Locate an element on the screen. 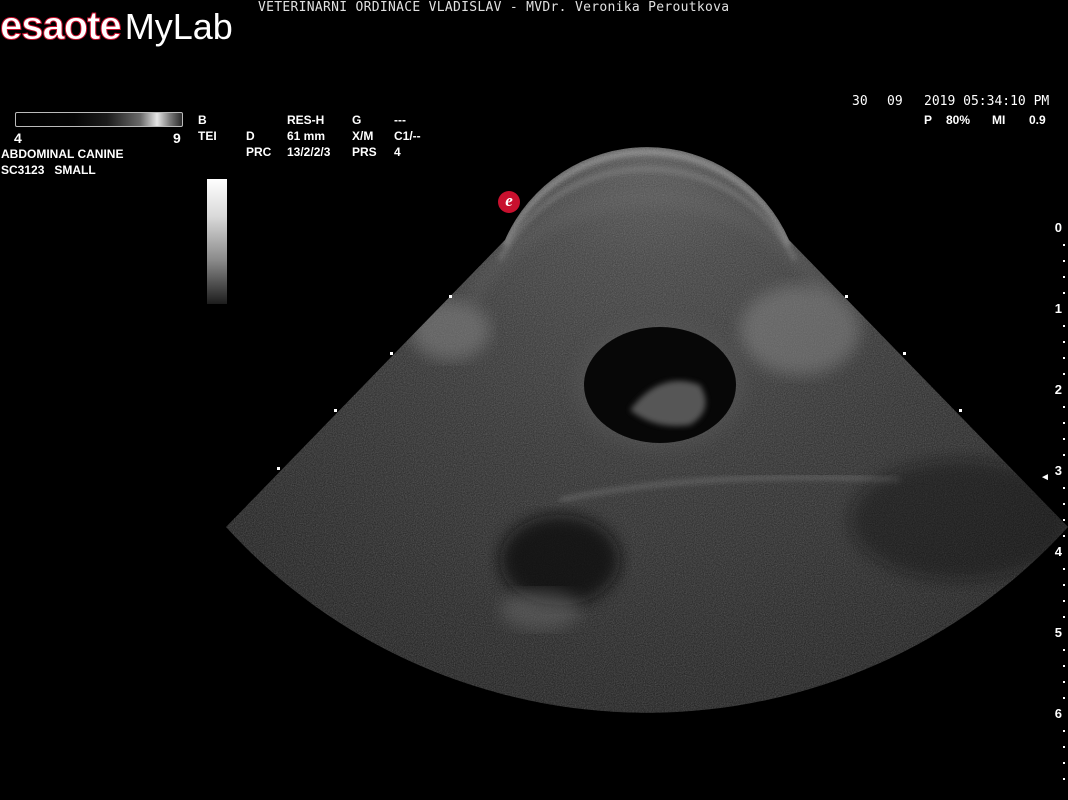  focus-marker-icon: ◄ is located at coordinates (1045, 478).